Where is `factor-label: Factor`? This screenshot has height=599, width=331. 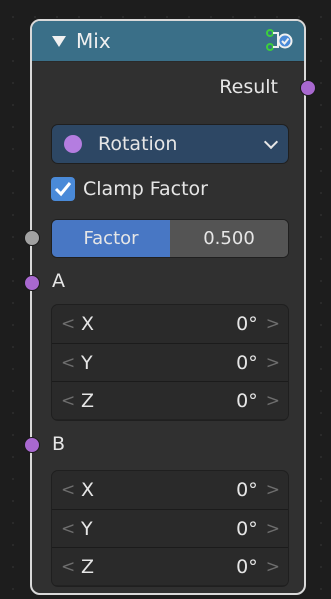 factor-label: Factor is located at coordinates (111, 238).